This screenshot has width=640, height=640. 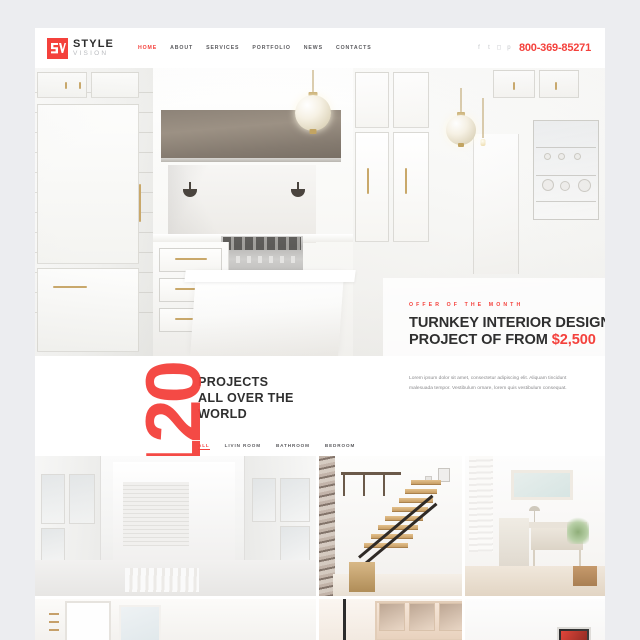 What do you see at coordinates (181, 48) in the screenshot?
I see `nav-item-about: ABOUT` at bounding box center [181, 48].